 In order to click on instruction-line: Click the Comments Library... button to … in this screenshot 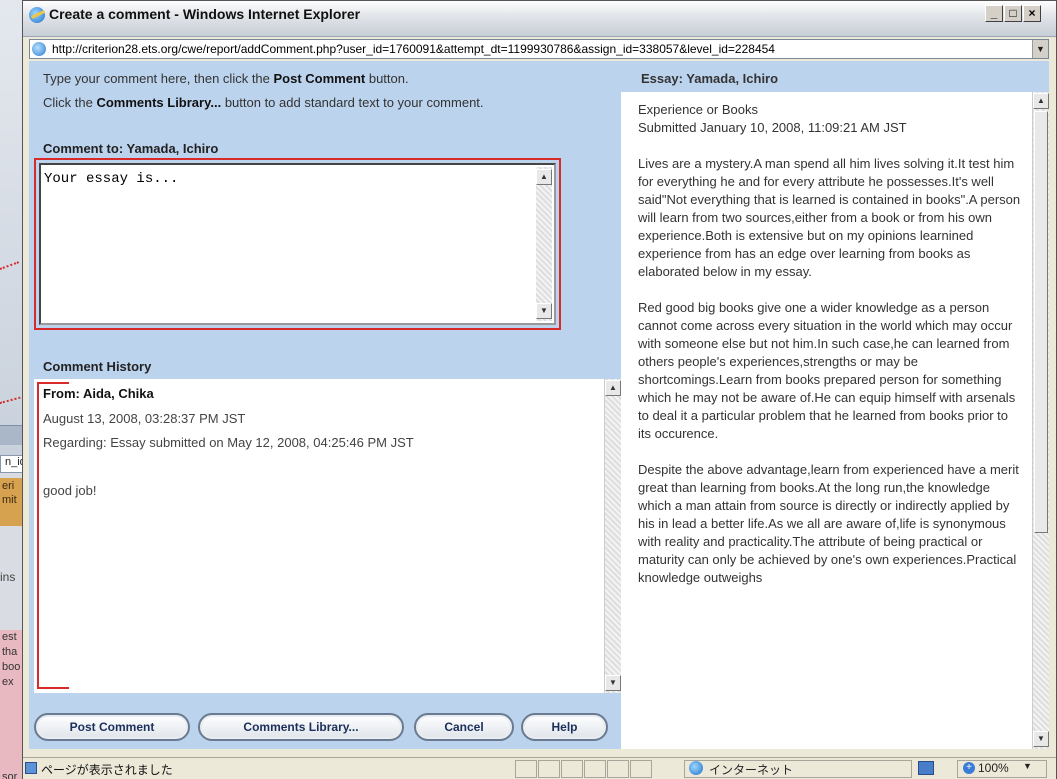, I will do `click(263, 102)`.